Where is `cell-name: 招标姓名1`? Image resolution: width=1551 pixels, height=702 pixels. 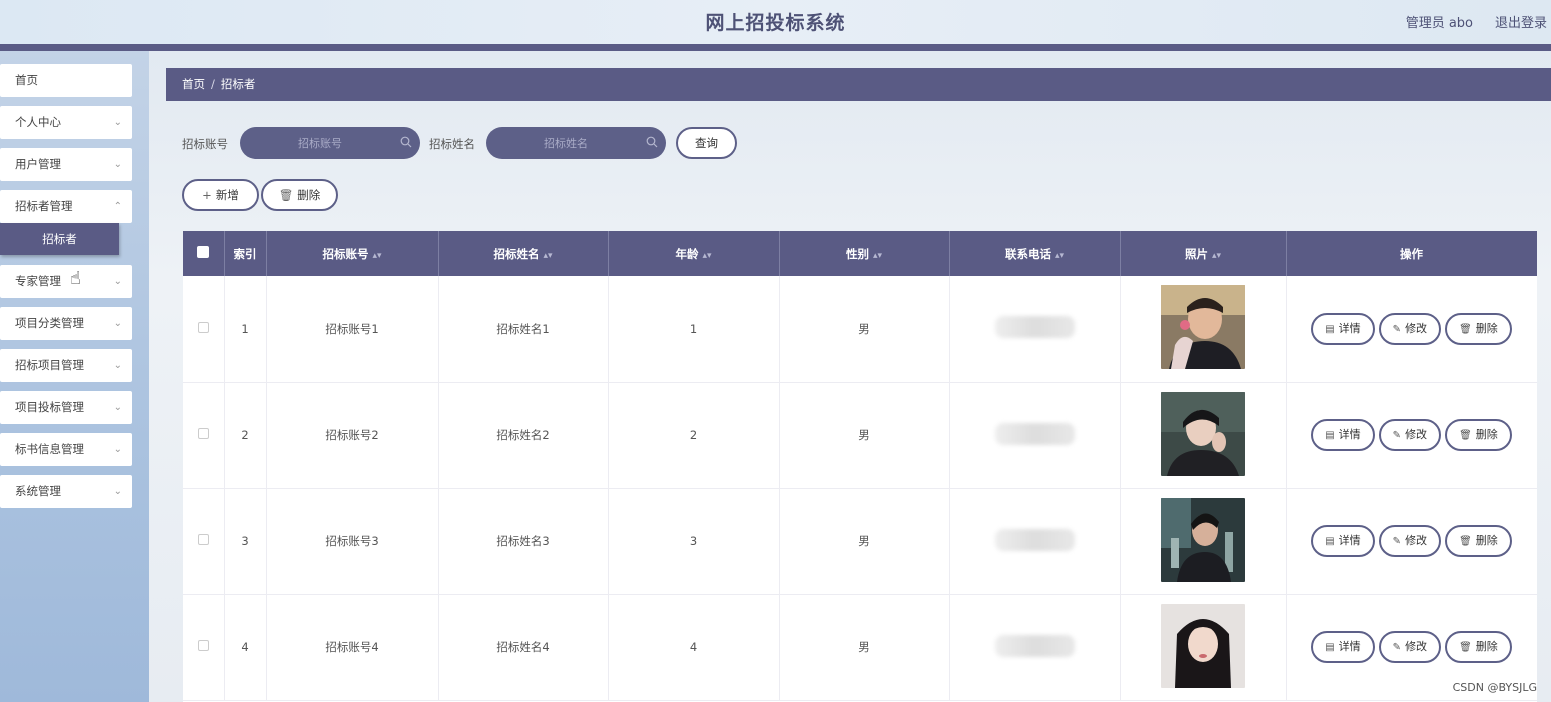
cell-name: 招标姓名1 is located at coordinates (523, 329).